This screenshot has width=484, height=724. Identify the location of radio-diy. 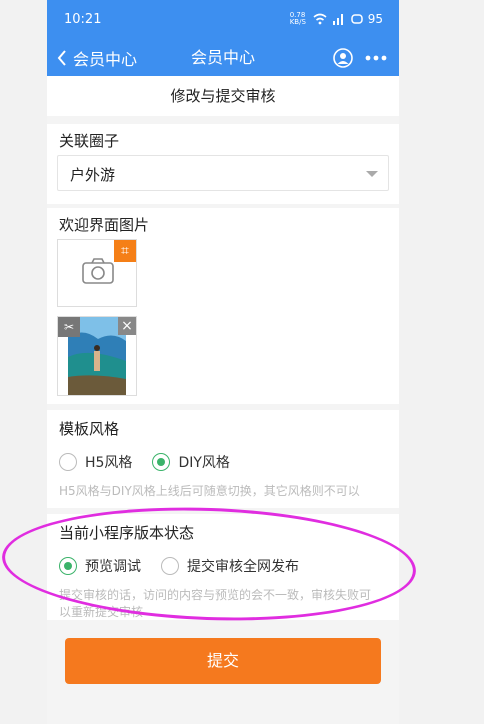
(161, 462).